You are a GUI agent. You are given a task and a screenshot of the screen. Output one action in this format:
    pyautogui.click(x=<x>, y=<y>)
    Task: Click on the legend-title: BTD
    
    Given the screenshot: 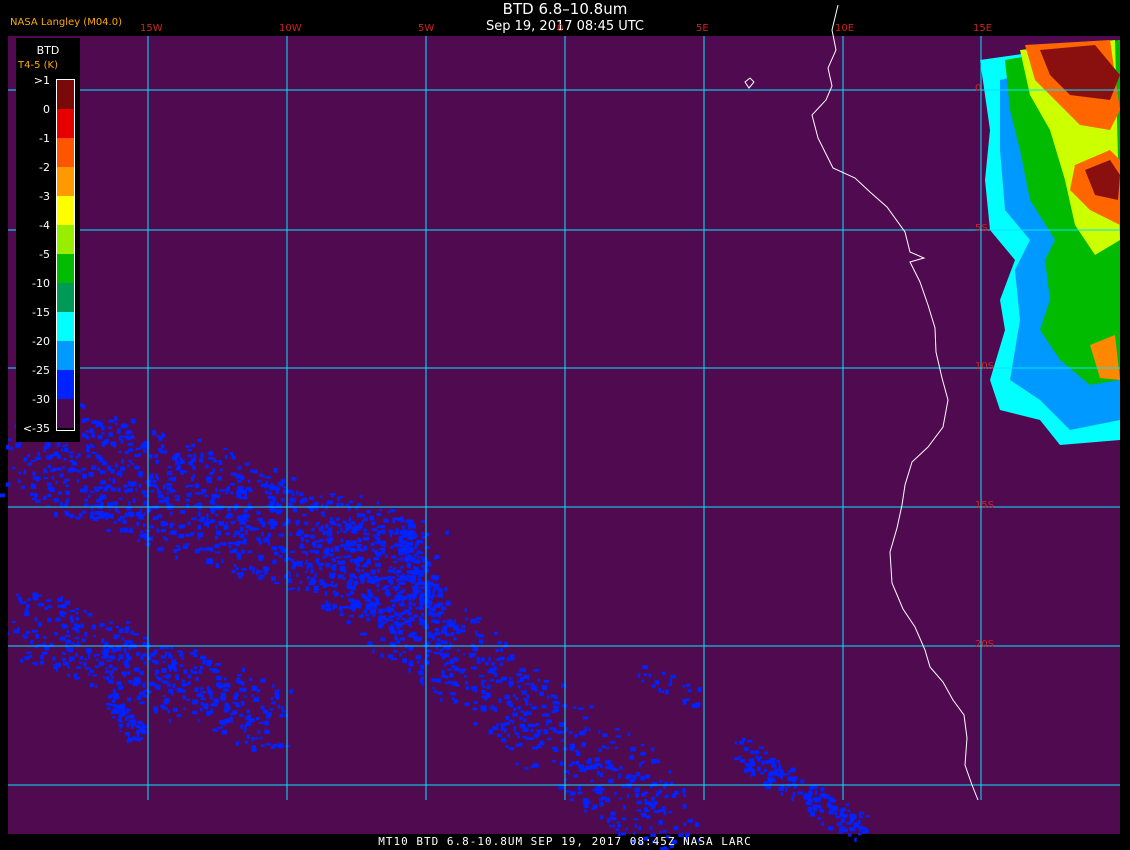 What is the action you would take?
    pyautogui.click(x=48, y=50)
    